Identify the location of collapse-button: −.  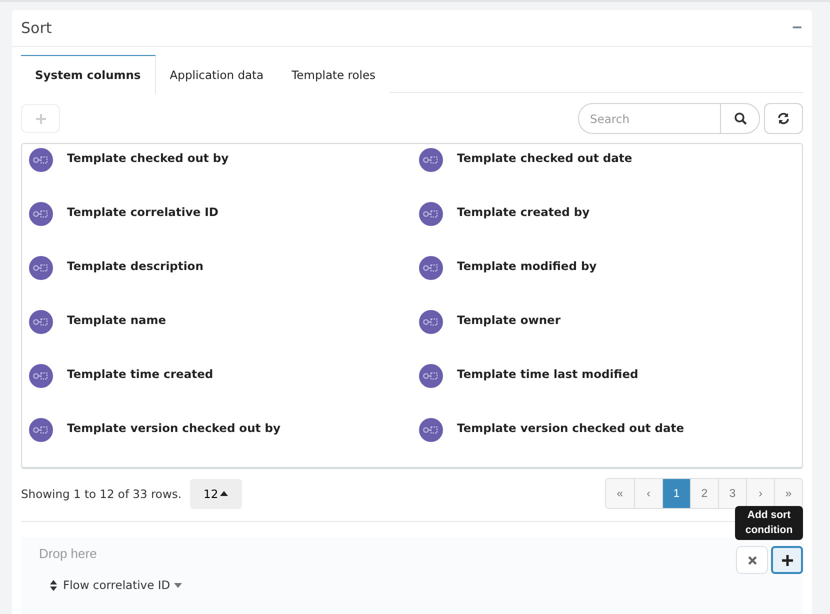
(797, 28).